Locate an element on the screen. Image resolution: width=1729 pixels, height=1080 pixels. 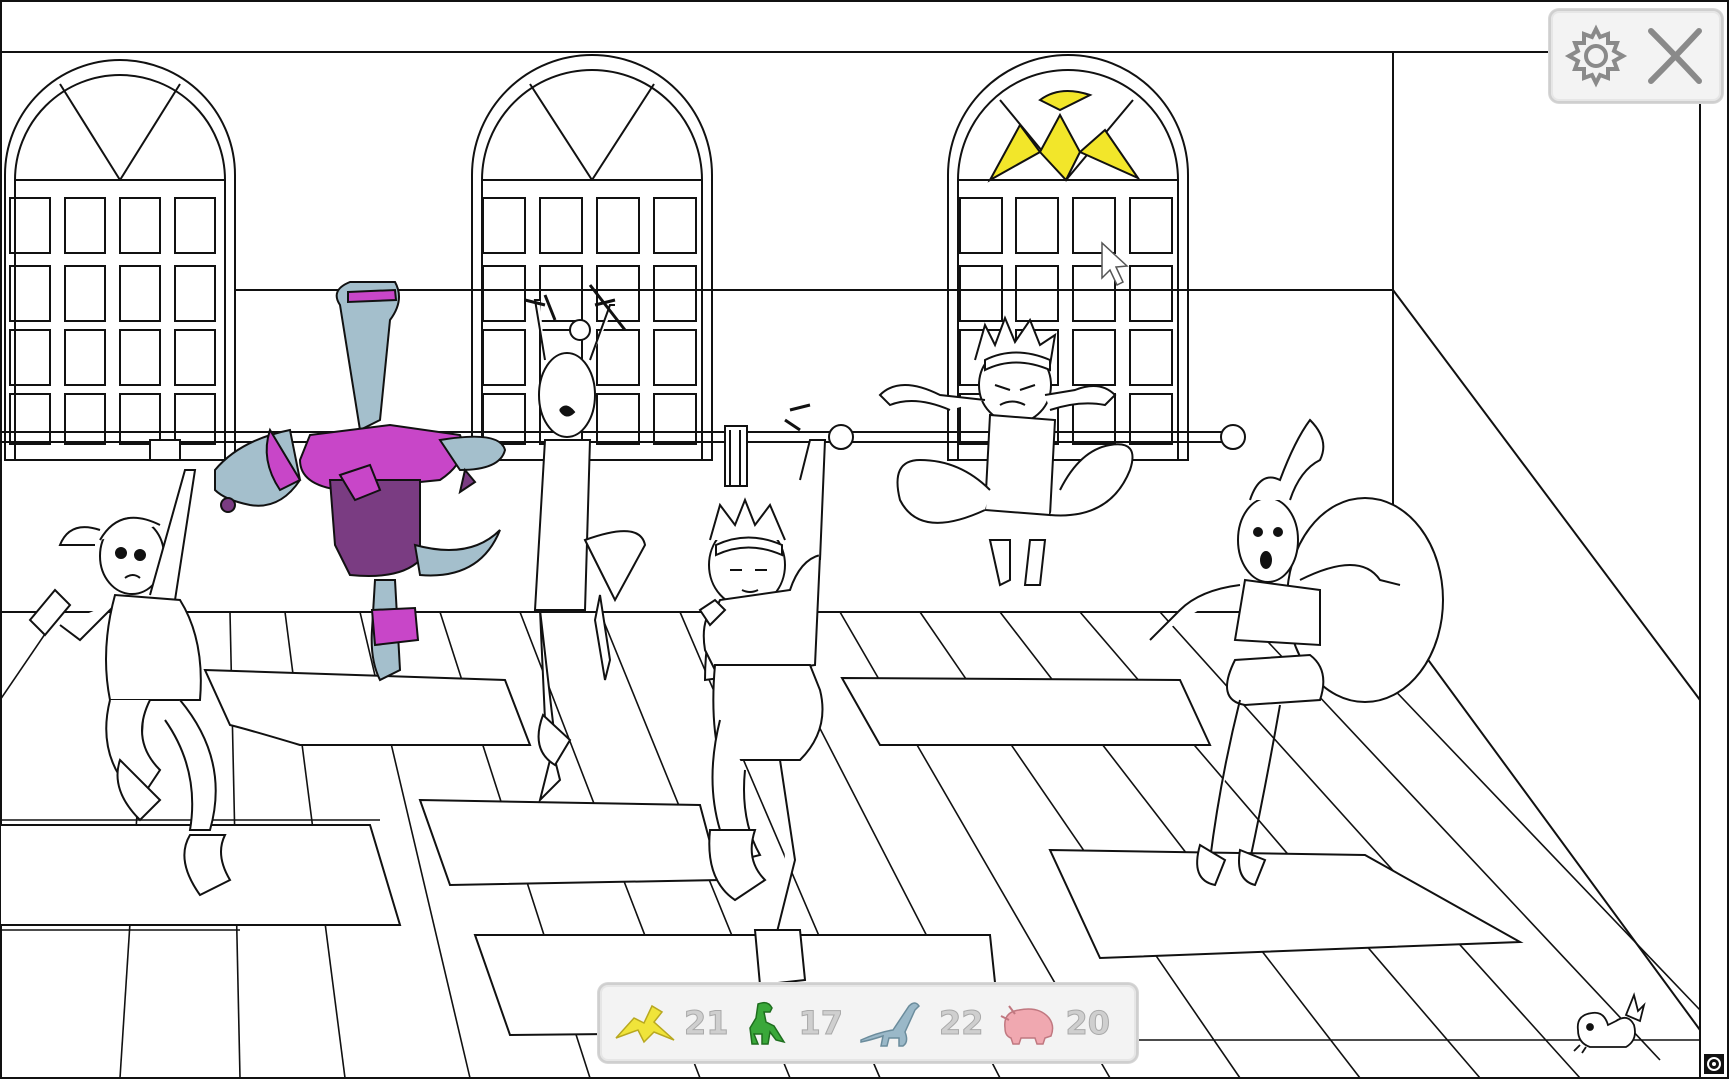
man-jumping is located at coordinates (1006, 451).